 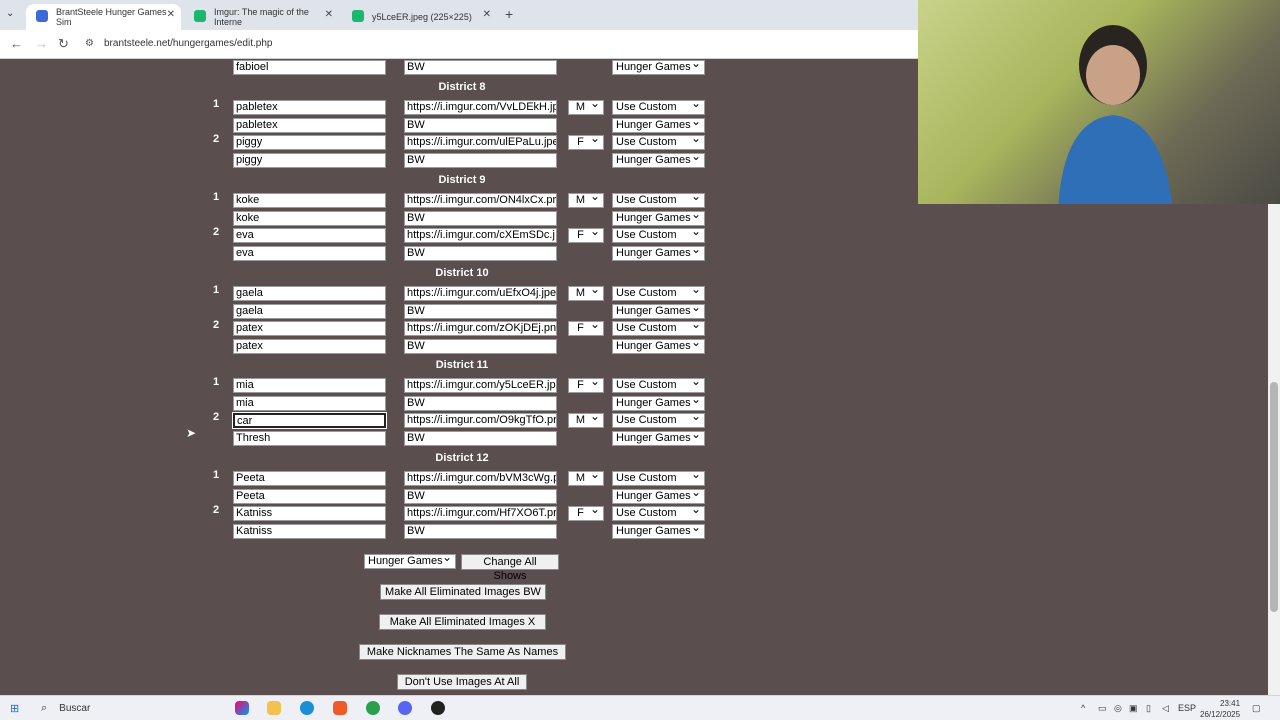 I want to click on tribute-name-field: piggy, so click(x=309, y=142).